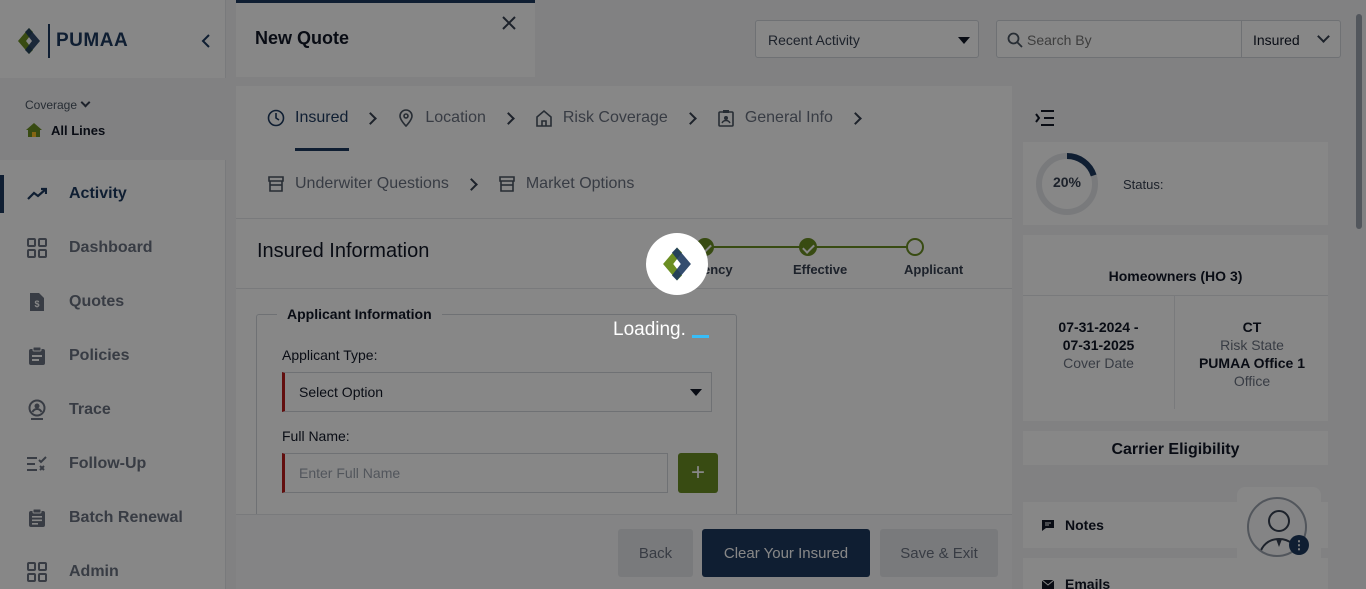 The width and height of the screenshot is (1366, 589). What do you see at coordinates (700, 336) in the screenshot?
I see `loading-progress-bar` at bounding box center [700, 336].